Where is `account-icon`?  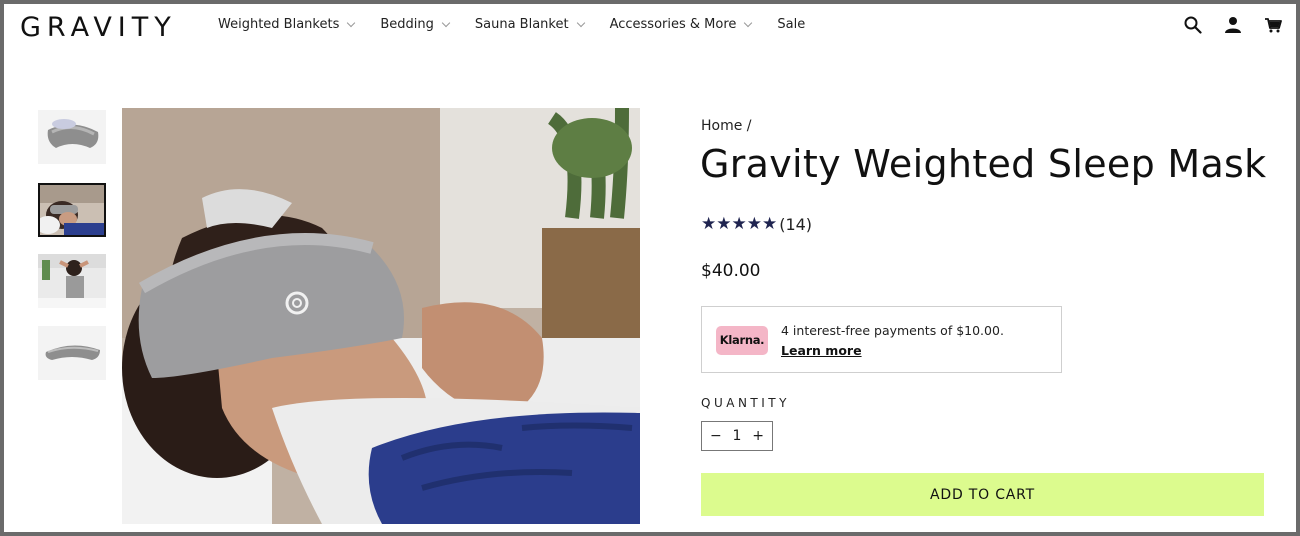 account-icon is located at coordinates (1233, 25).